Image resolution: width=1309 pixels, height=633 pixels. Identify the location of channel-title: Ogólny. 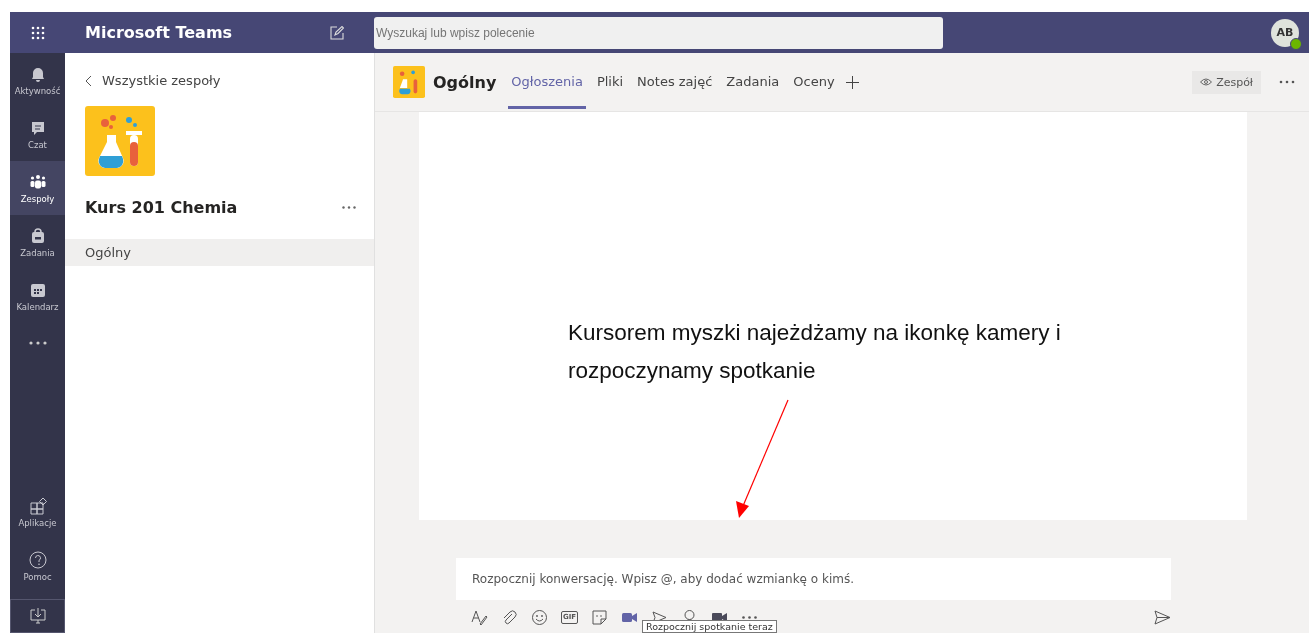
(465, 82).